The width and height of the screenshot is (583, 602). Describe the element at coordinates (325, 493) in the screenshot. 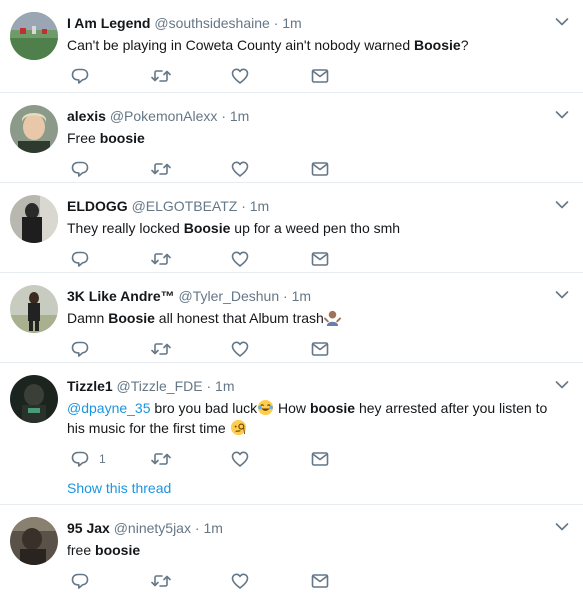

I see `show-thread-link: Show this thread` at that location.